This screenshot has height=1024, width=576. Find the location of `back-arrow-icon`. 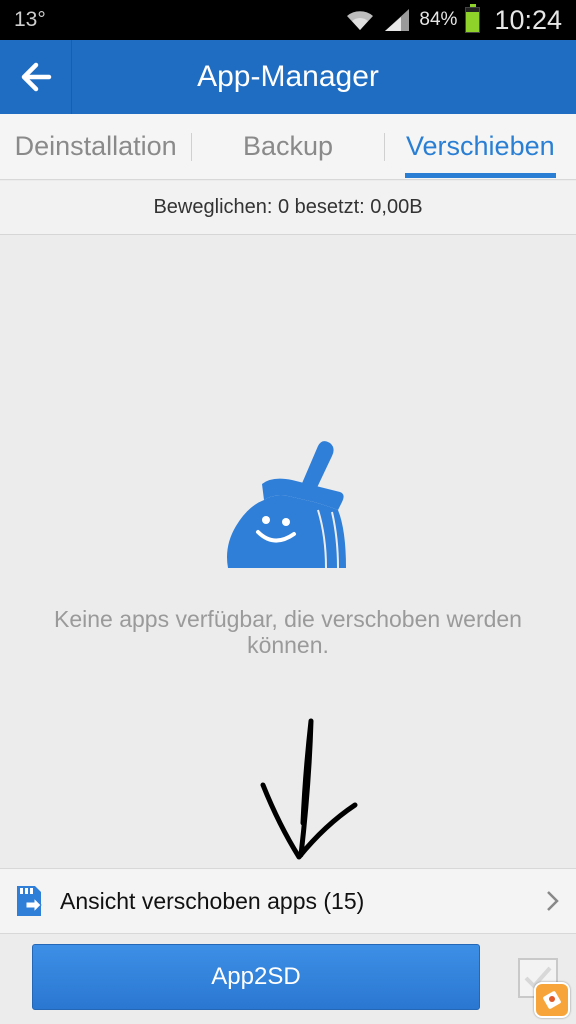

back-arrow-icon is located at coordinates (36, 77).